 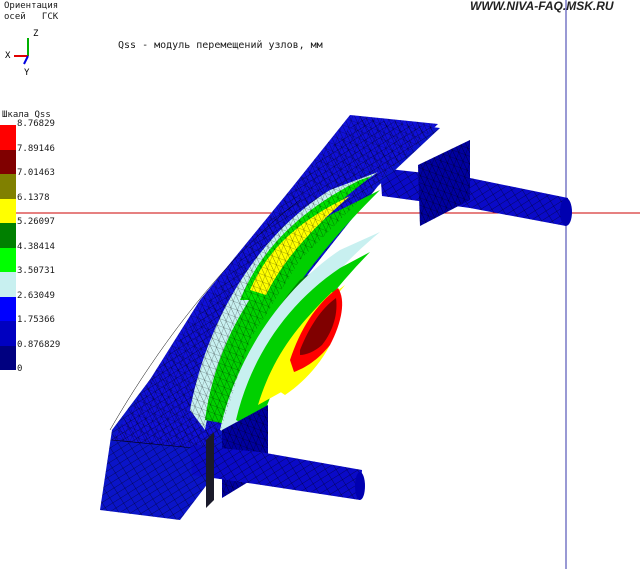 I want to click on legend-value: 4.38414, so click(x=36, y=246).